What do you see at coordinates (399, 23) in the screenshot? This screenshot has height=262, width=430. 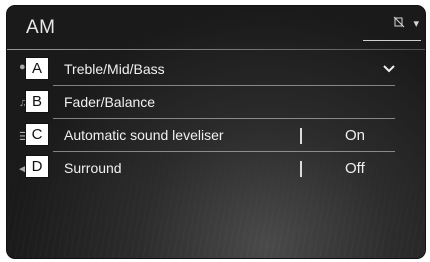 I see `no-signal-icon` at bounding box center [399, 23].